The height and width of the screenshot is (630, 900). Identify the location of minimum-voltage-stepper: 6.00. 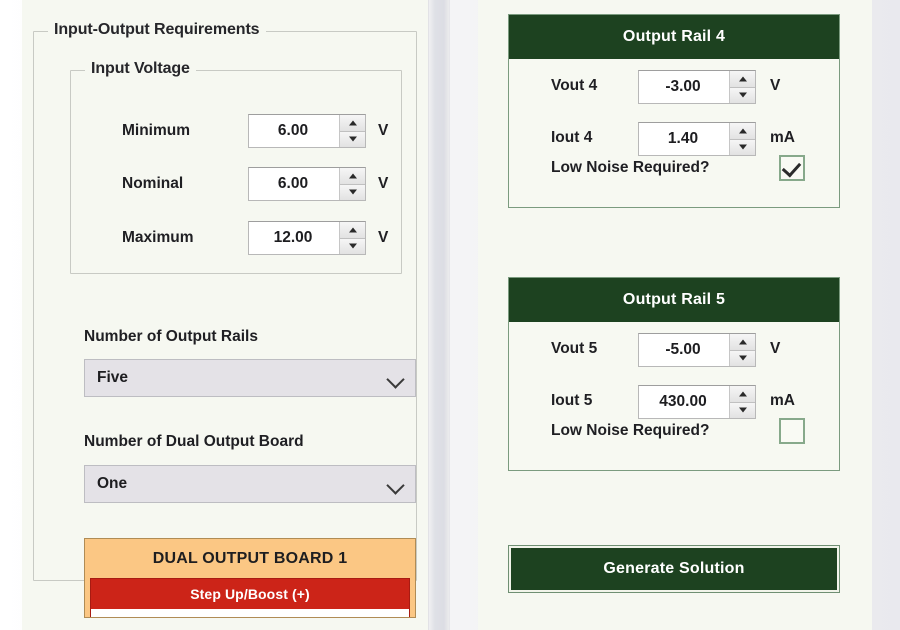
(307, 131).